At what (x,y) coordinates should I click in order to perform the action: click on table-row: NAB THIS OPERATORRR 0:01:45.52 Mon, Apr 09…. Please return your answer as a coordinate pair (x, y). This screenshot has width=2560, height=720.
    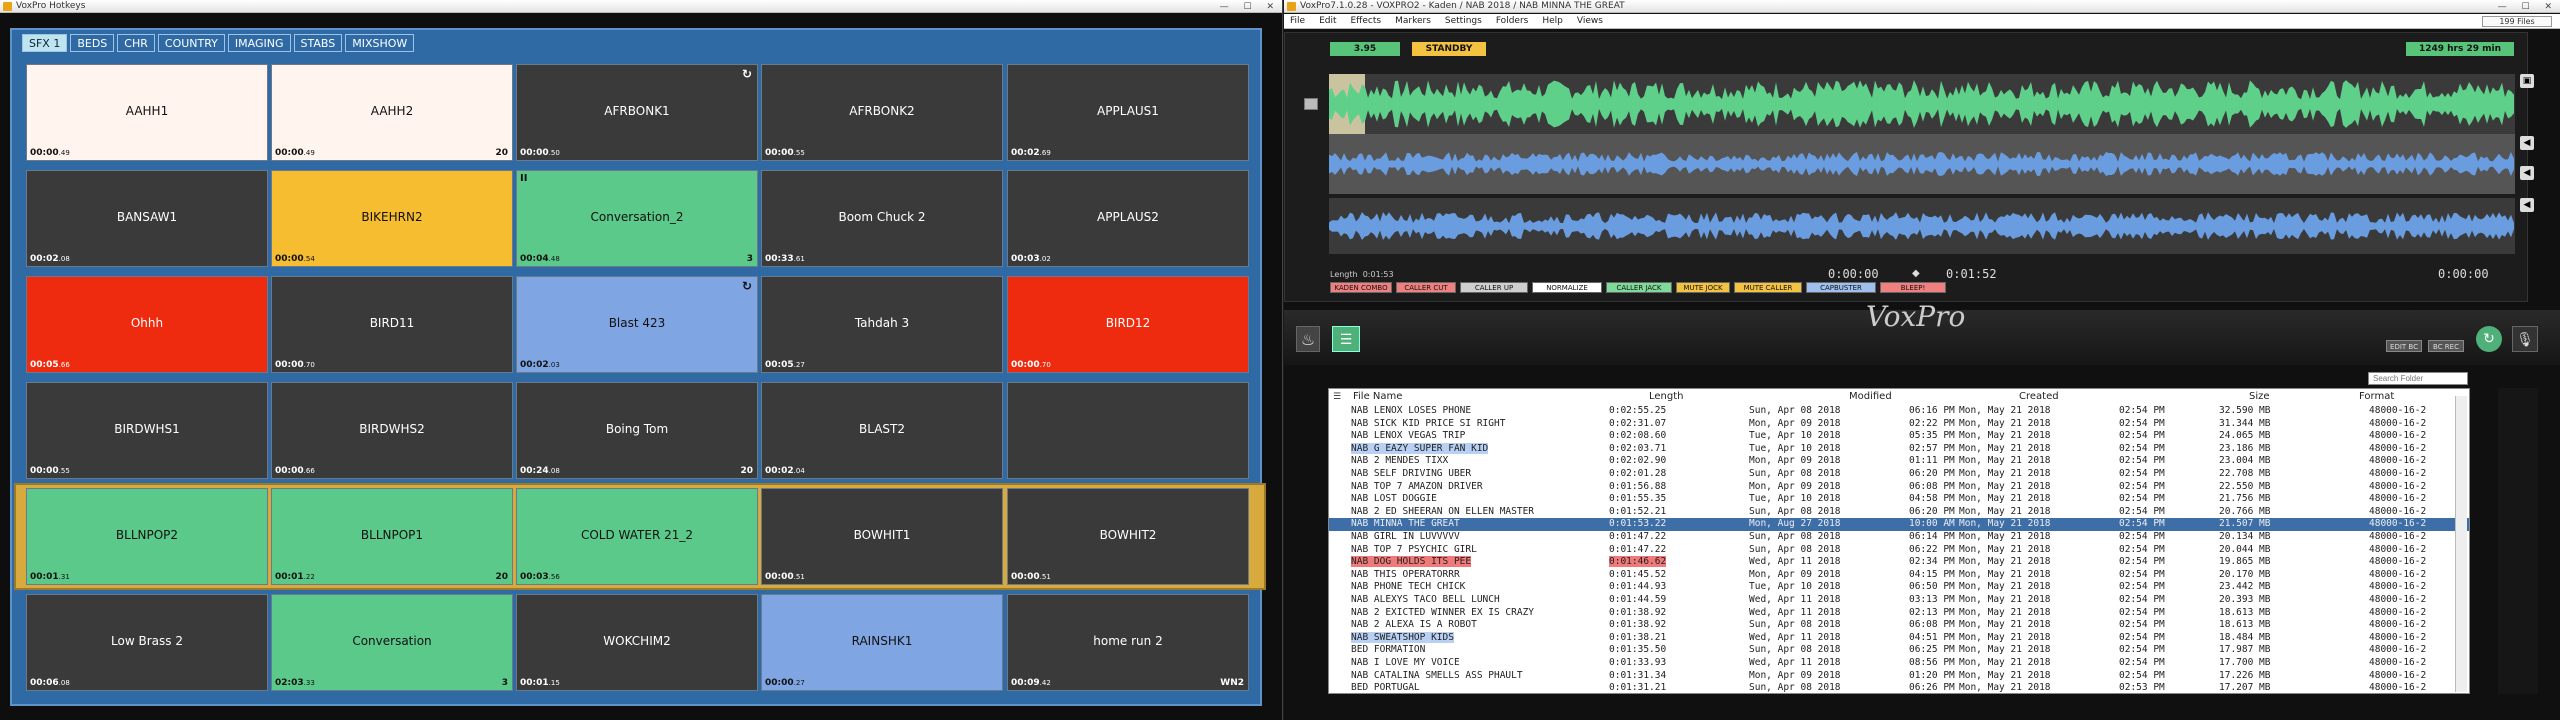
    Looking at the image, I should click on (1899, 575).